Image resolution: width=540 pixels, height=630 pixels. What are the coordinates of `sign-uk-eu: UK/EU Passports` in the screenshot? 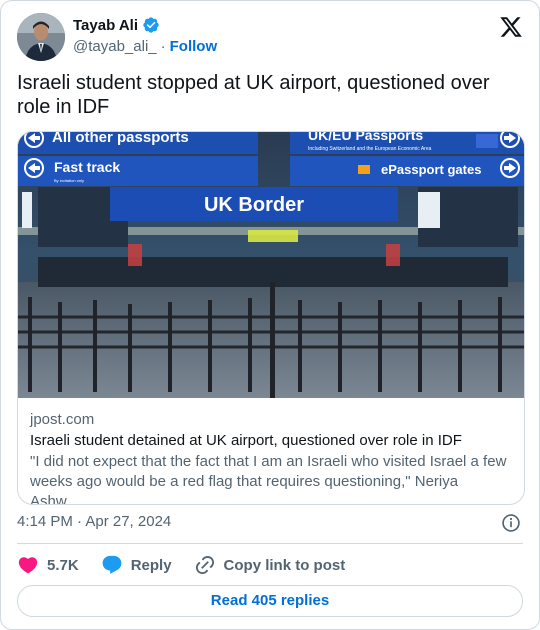 It's located at (365, 137).